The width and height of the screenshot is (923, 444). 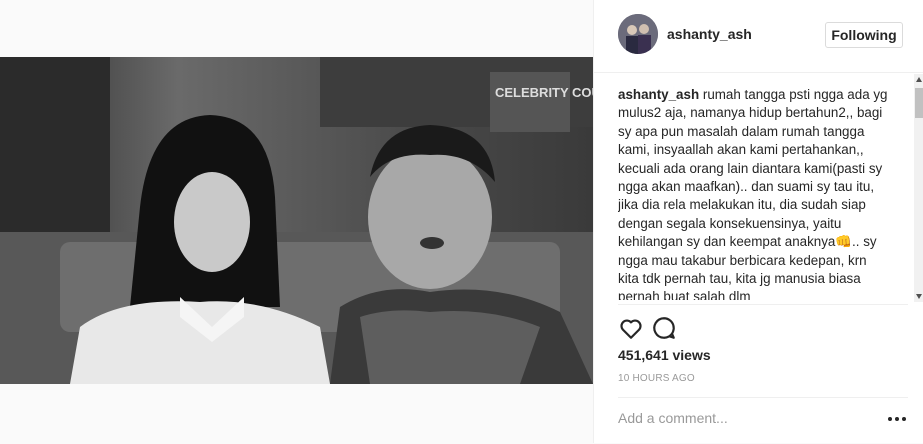 What do you see at coordinates (758, 36) in the screenshot?
I see `post-header: ashanty_ash Following` at bounding box center [758, 36].